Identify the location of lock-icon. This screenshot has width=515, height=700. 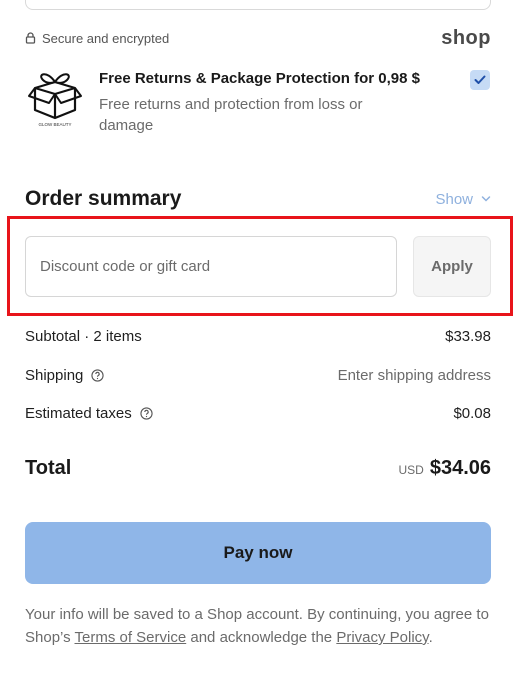
(30, 38).